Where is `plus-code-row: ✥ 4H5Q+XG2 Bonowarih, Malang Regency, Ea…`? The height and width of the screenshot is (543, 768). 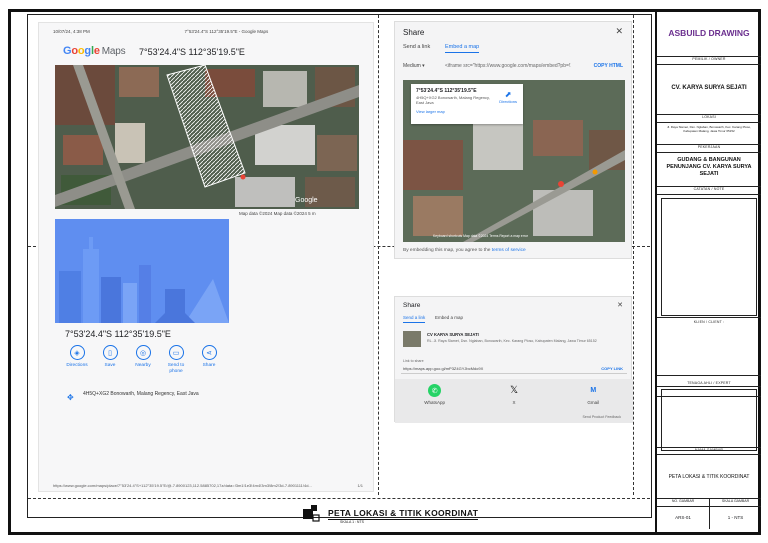
plus-code-row: ✥ 4H5Q+XG2 Bonowarih, Malang Regency, Ea… is located at coordinates (147, 396).